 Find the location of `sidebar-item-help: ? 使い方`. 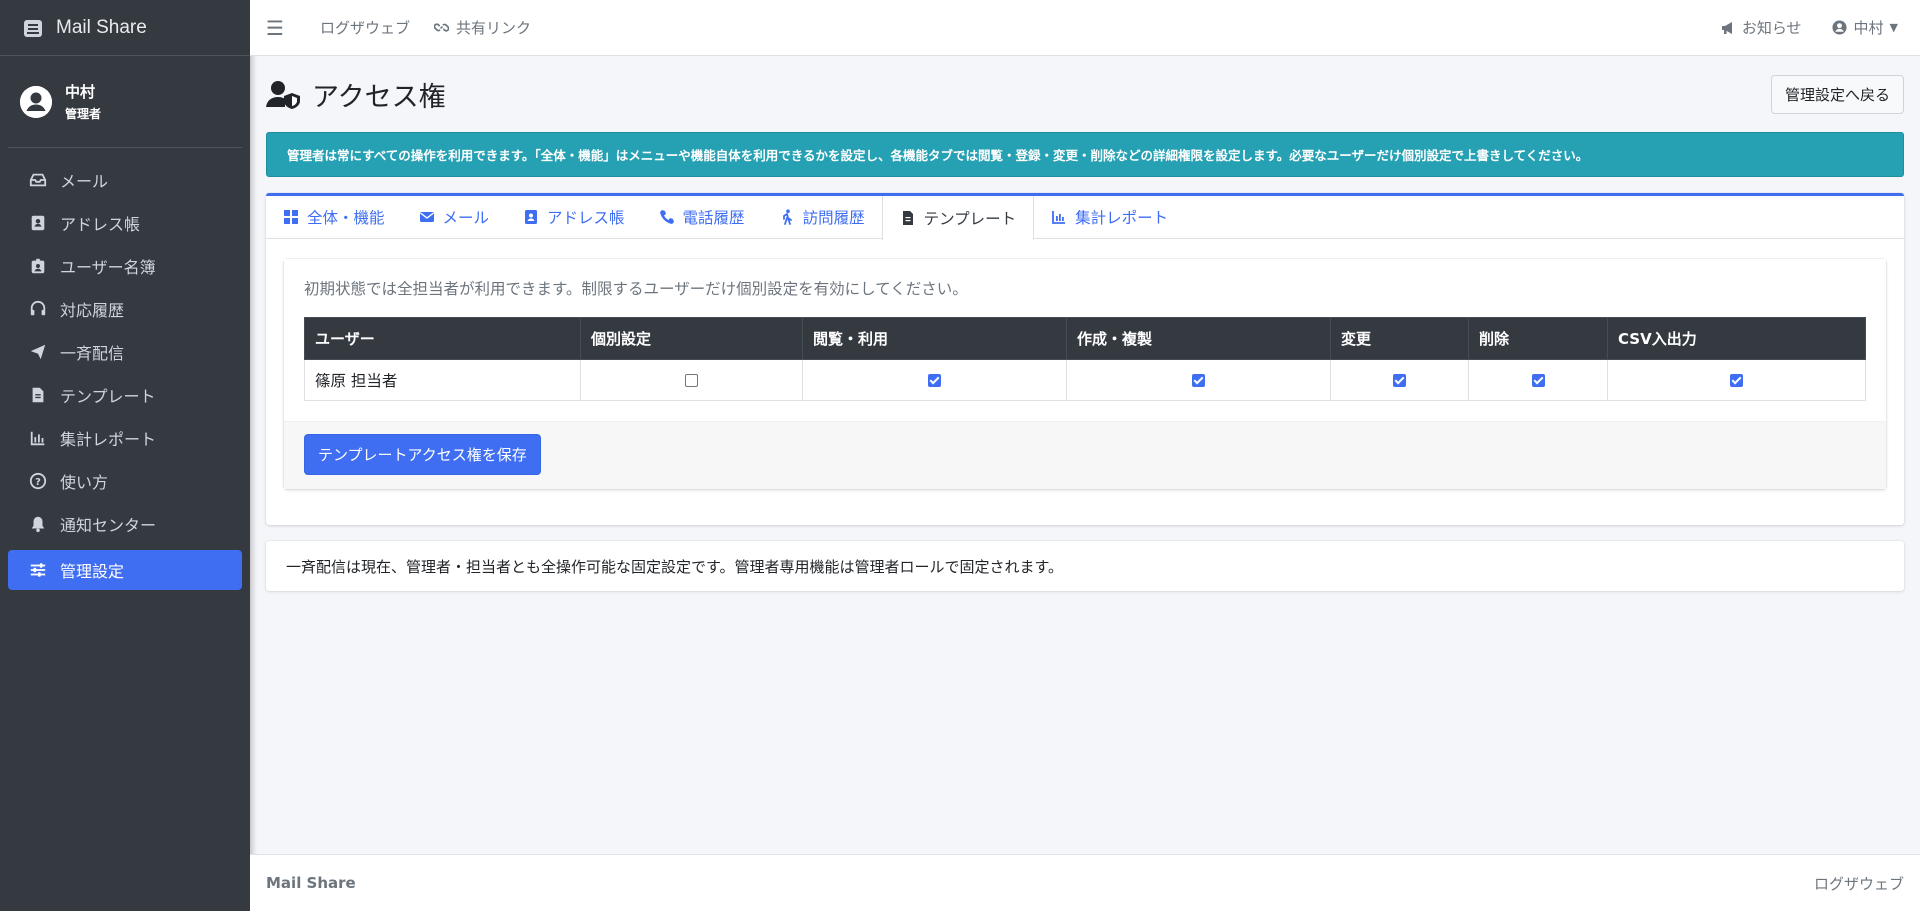

sidebar-item-help: ? 使い方 is located at coordinates (125, 481).